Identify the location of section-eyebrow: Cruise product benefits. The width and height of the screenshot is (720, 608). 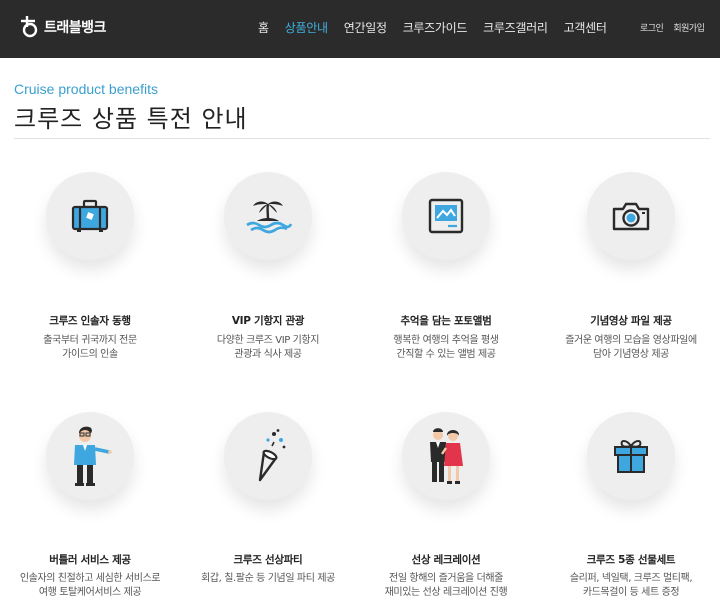
(86, 89).